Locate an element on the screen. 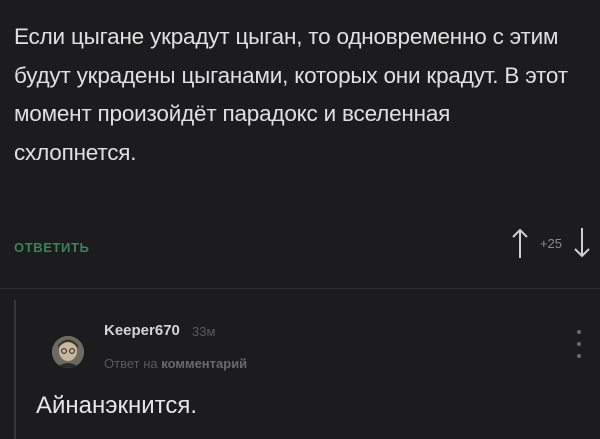  reply-target-link: комментарий is located at coordinates (204, 363).